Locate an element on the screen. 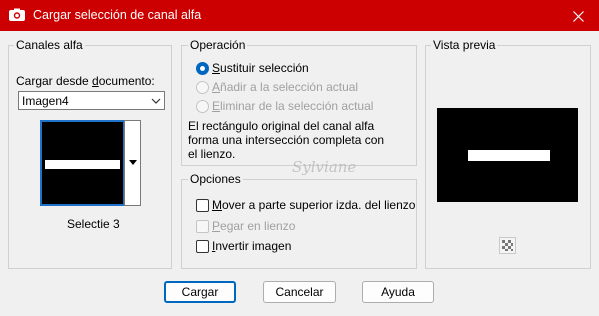 Image resolution: width=599 pixels, height=316 pixels. operation-description-line-1: El rectángulo original del canal alfa is located at coordinates (281, 126).